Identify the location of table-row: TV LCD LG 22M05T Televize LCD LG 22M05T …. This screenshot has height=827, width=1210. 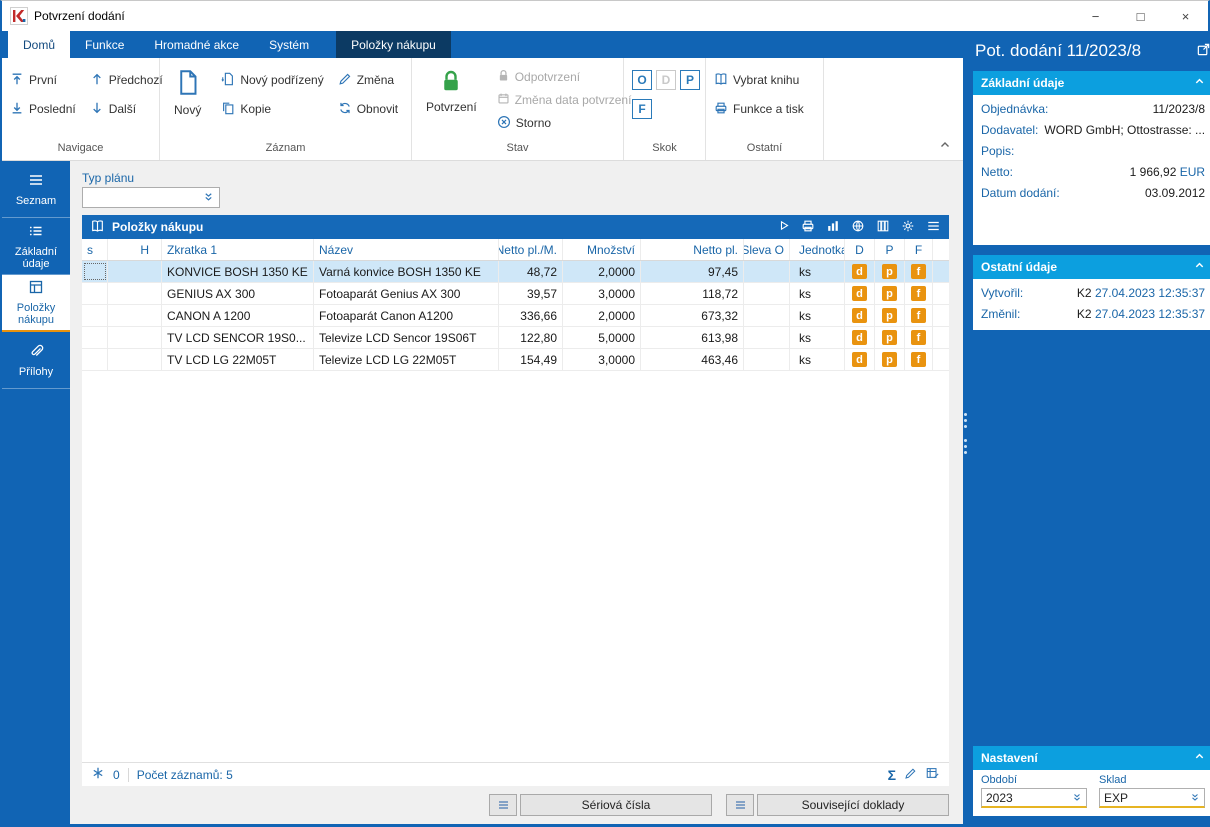
(515, 360).